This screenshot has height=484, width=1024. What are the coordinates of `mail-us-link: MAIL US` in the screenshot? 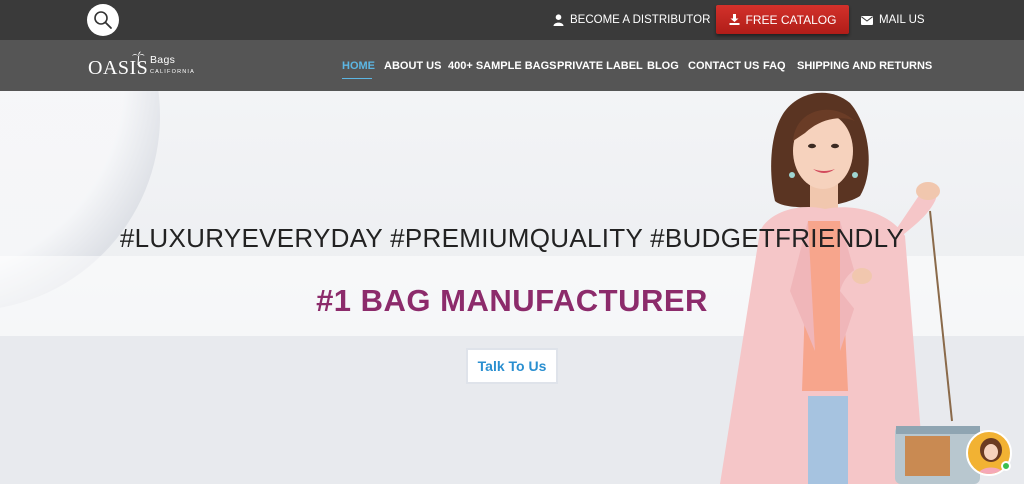 It's located at (893, 20).